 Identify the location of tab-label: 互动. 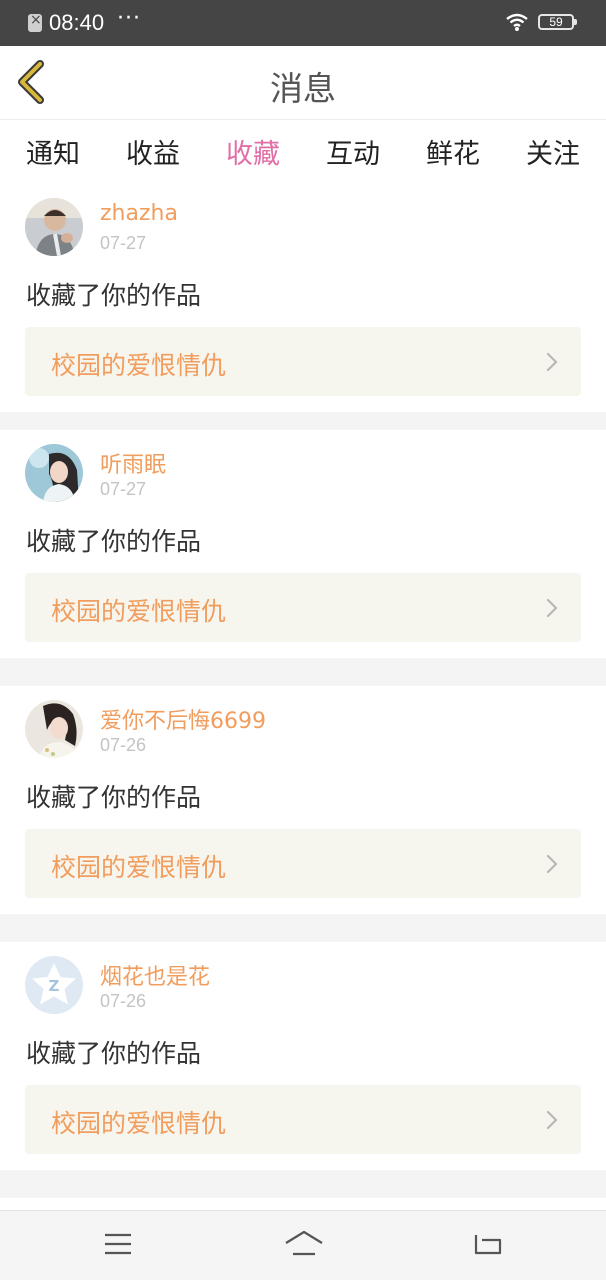
(353, 154).